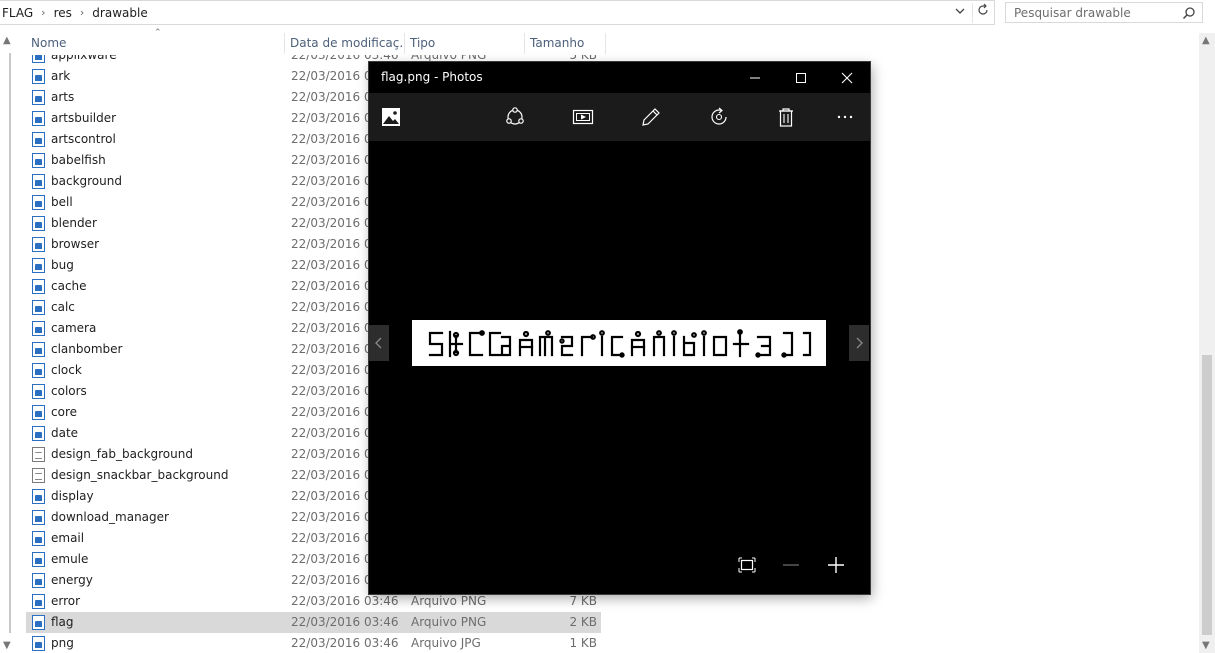 The image size is (1215, 653). What do you see at coordinates (583, 622) in the screenshot?
I see `file-size: 2 KB` at bounding box center [583, 622].